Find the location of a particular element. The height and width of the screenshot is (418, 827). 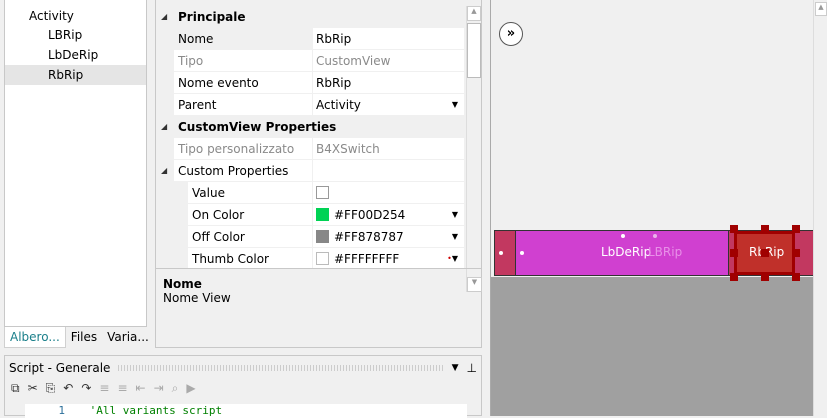

designer-scrollbar: ▲ is located at coordinates (820, 208).